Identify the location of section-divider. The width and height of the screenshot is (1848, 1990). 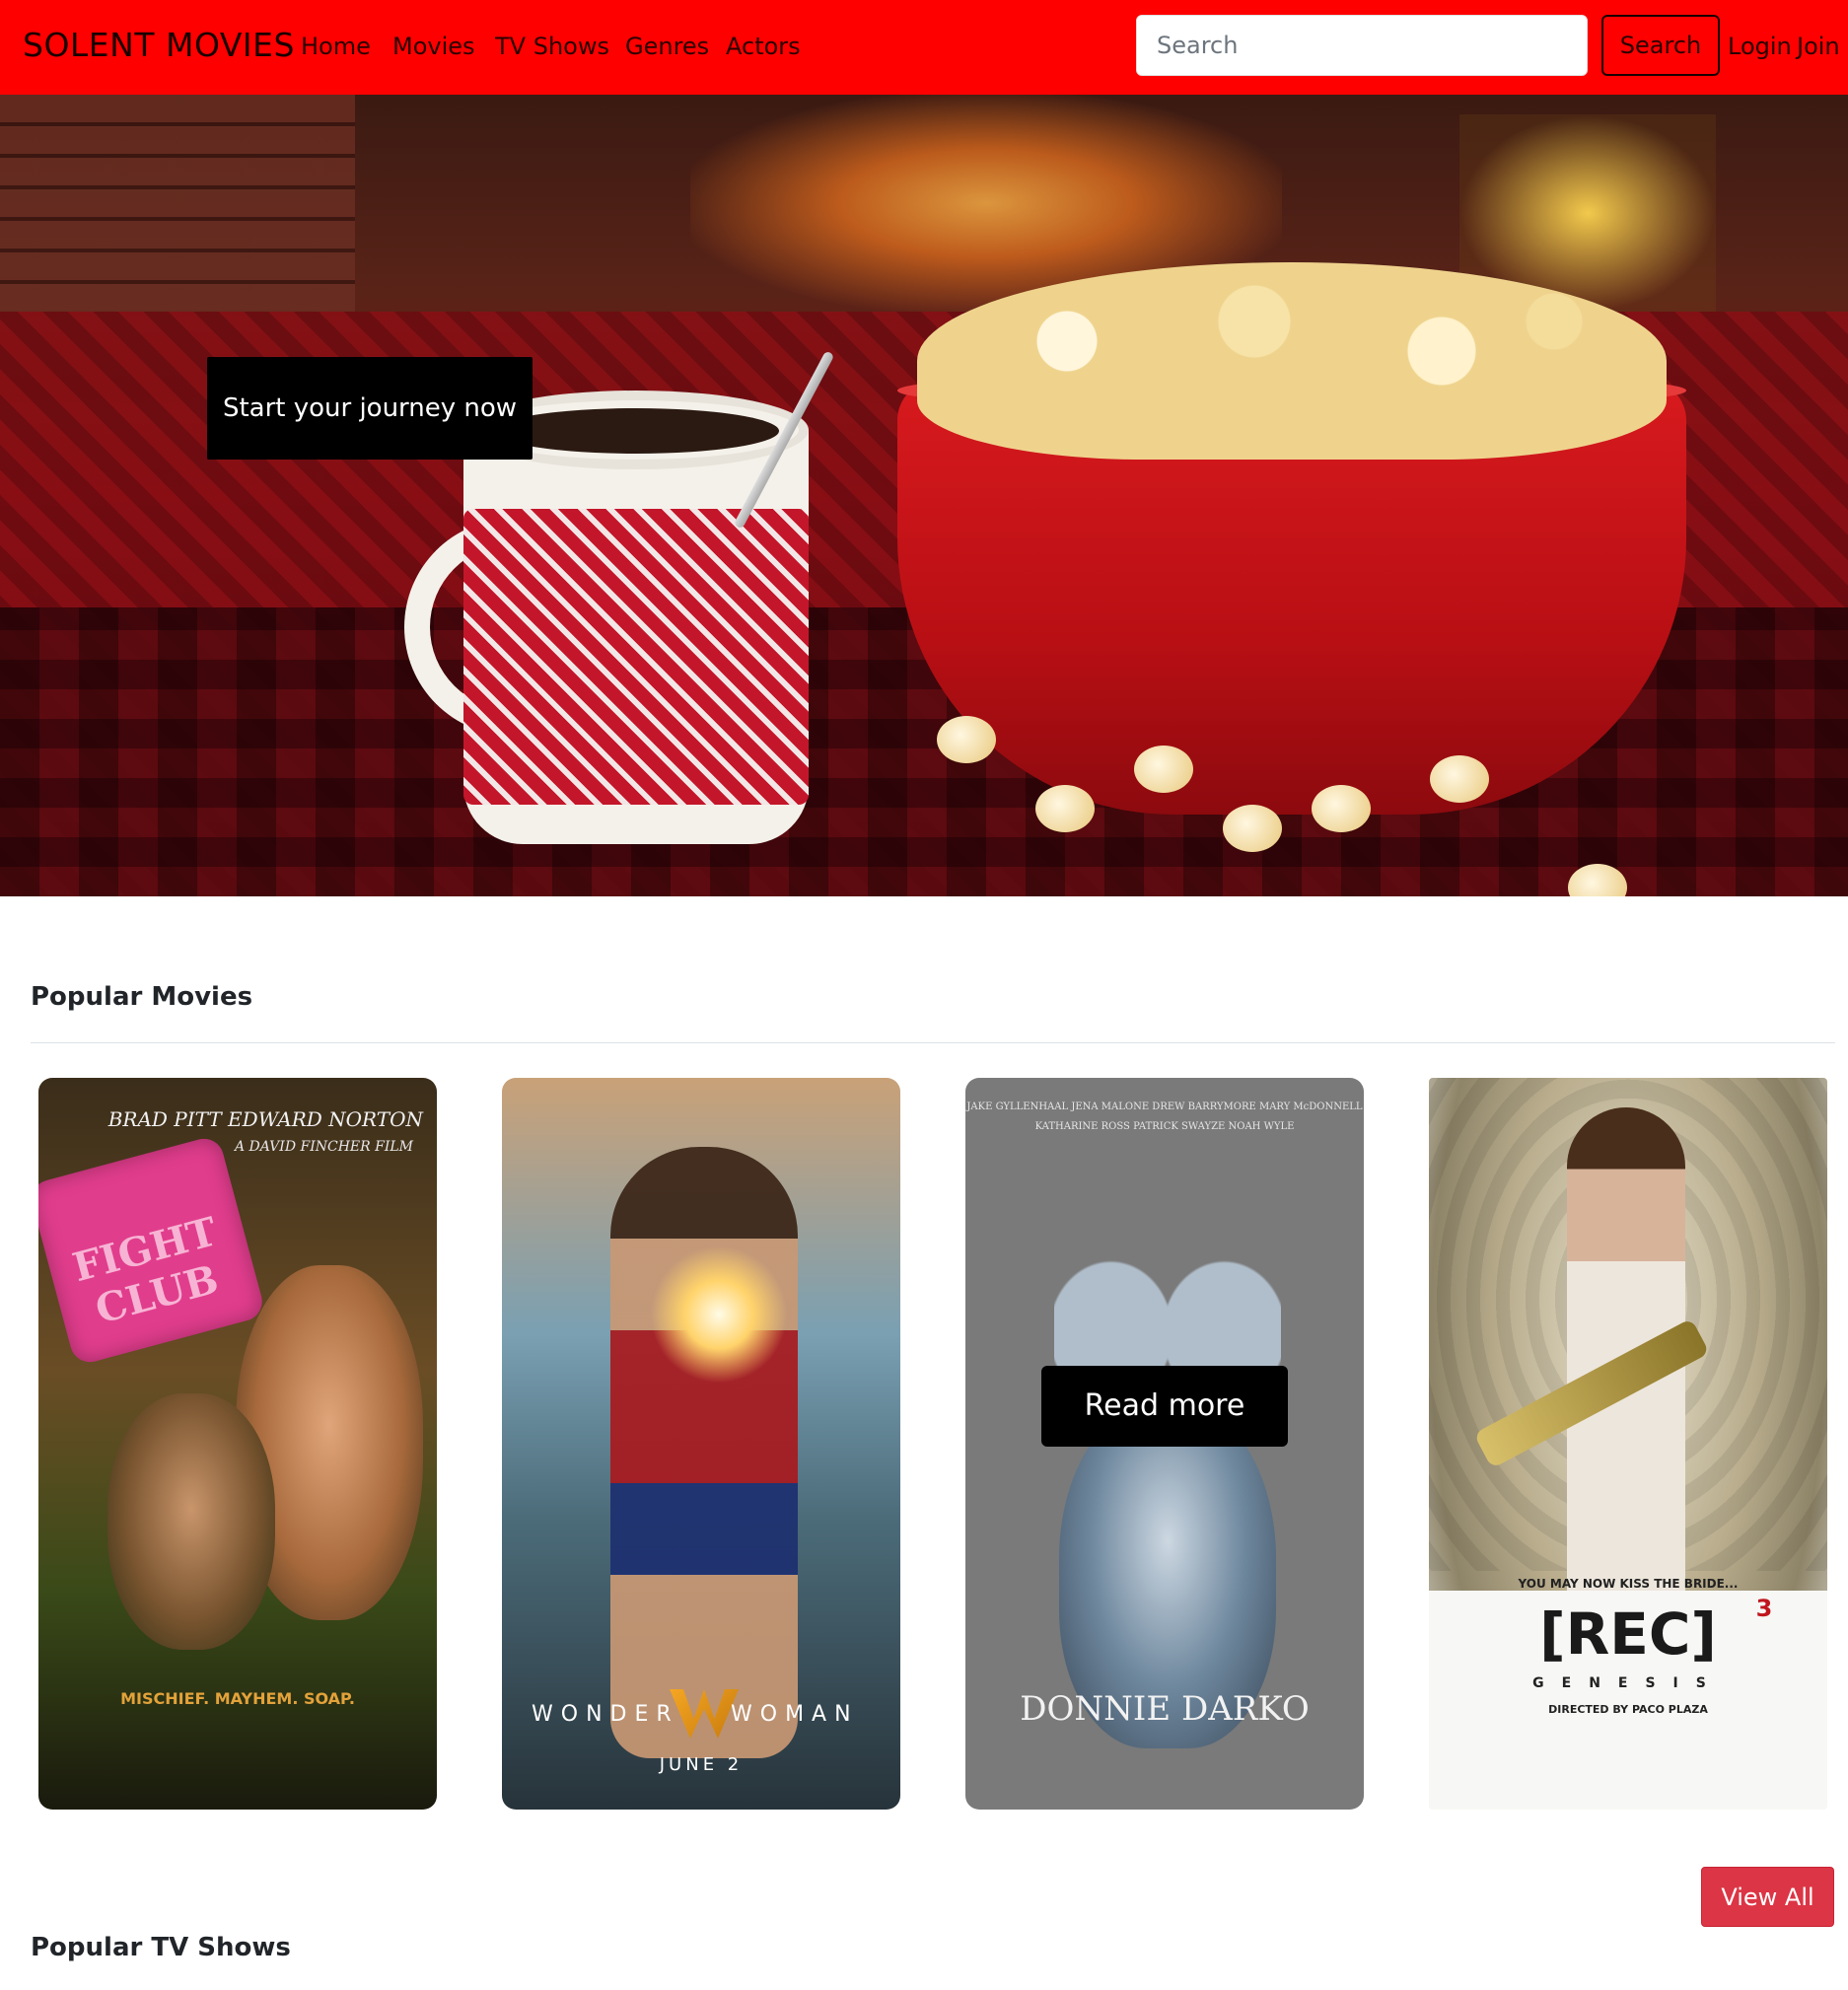
(933, 1042).